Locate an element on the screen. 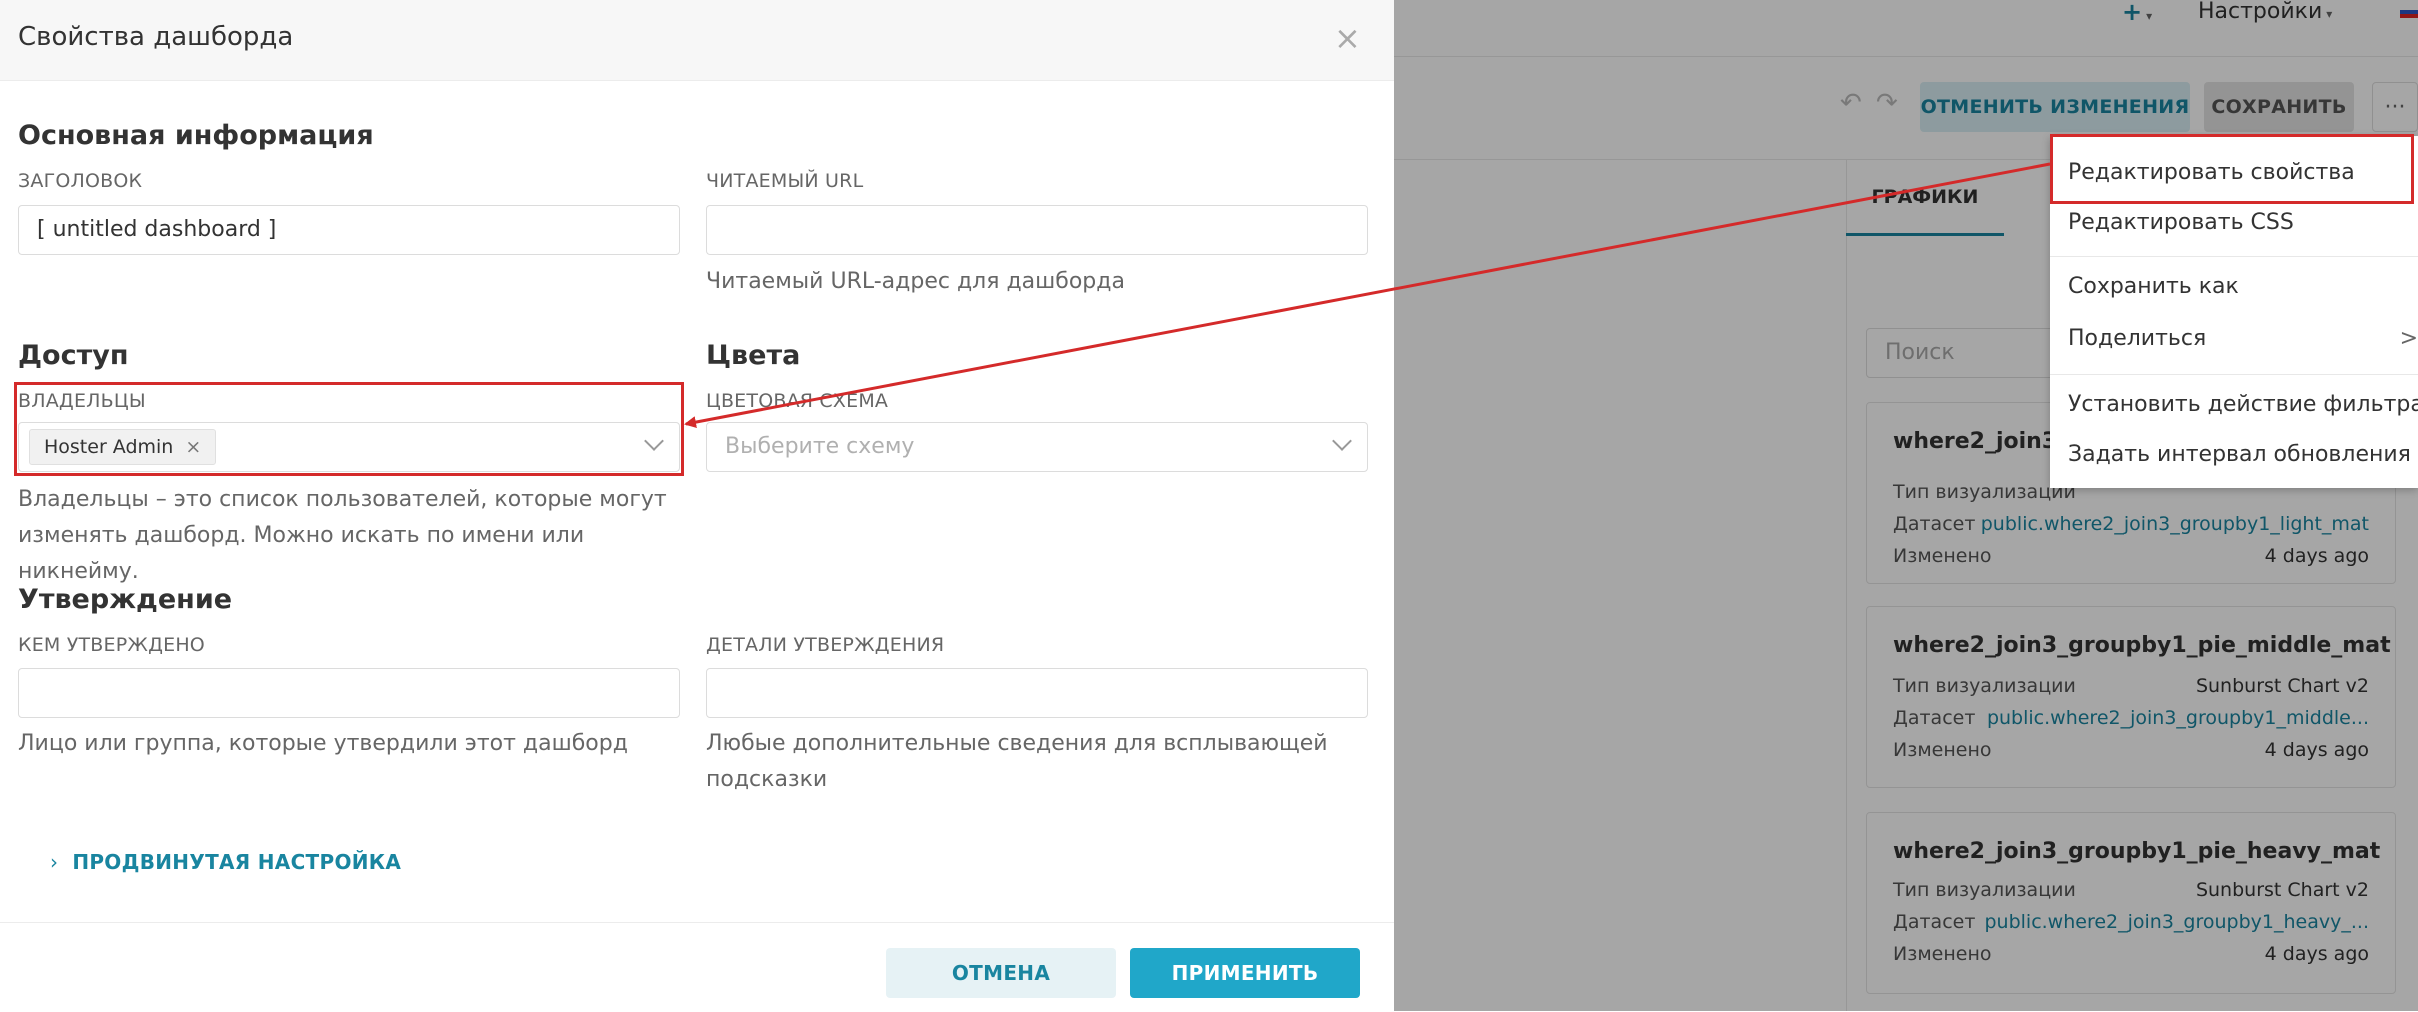  approval-details-label: ДЕТАЛИ УТВЕРЖДЕНИЯ is located at coordinates (825, 645).